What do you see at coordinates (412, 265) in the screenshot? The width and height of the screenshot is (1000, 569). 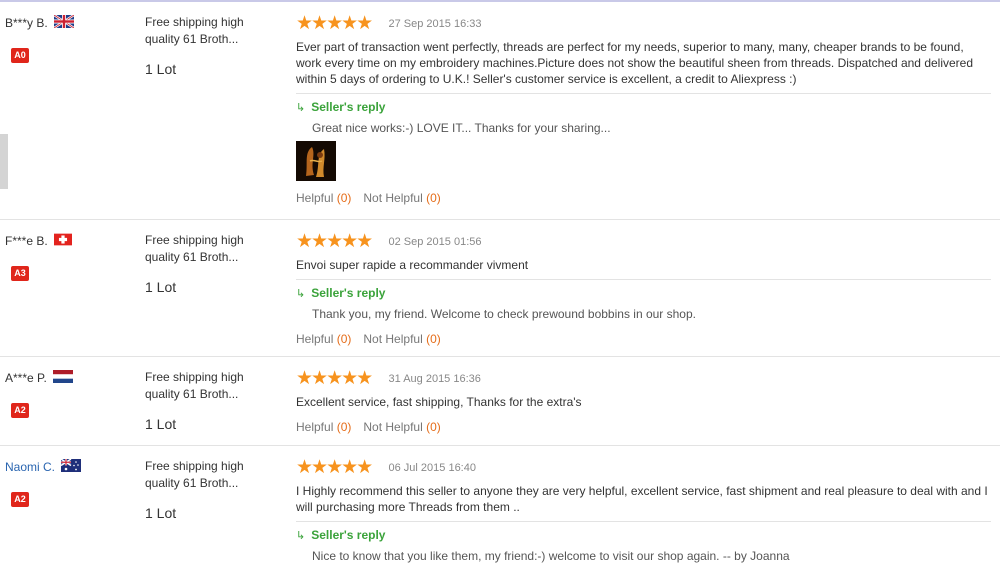 I see `review-comment: Envoi super rapide a recommander vivment` at bounding box center [412, 265].